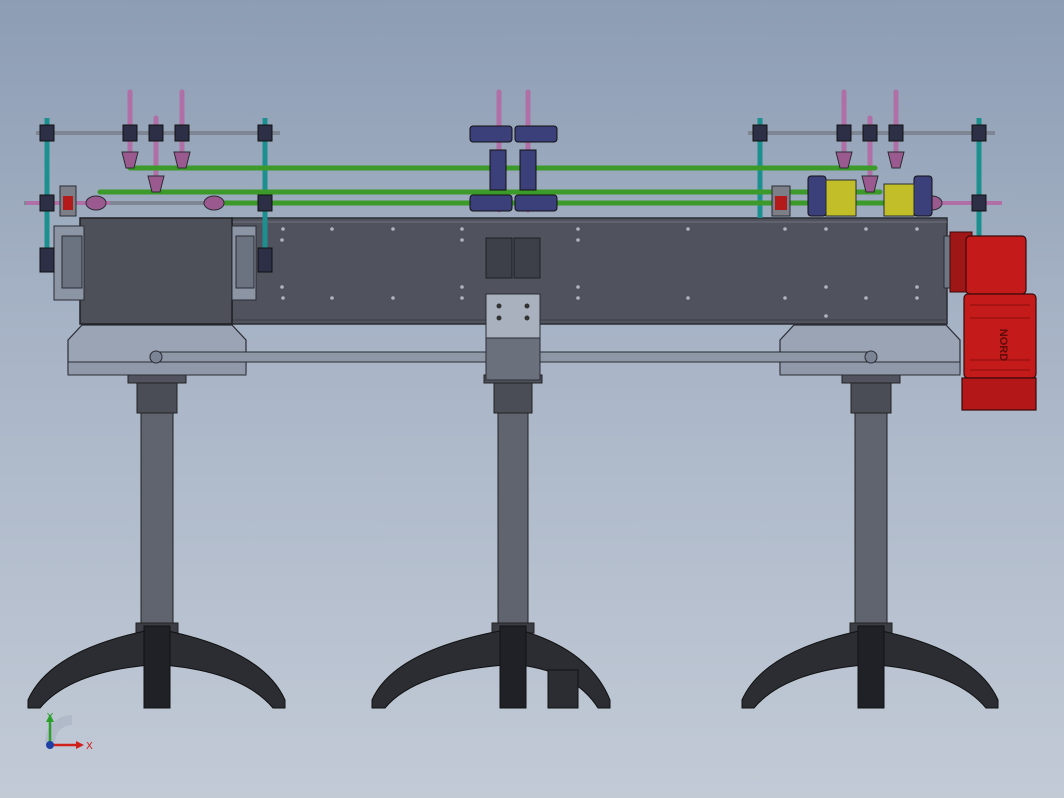 Image resolution: width=1064 pixels, height=798 pixels. I want to click on support-leg-center, so click(491, 541).